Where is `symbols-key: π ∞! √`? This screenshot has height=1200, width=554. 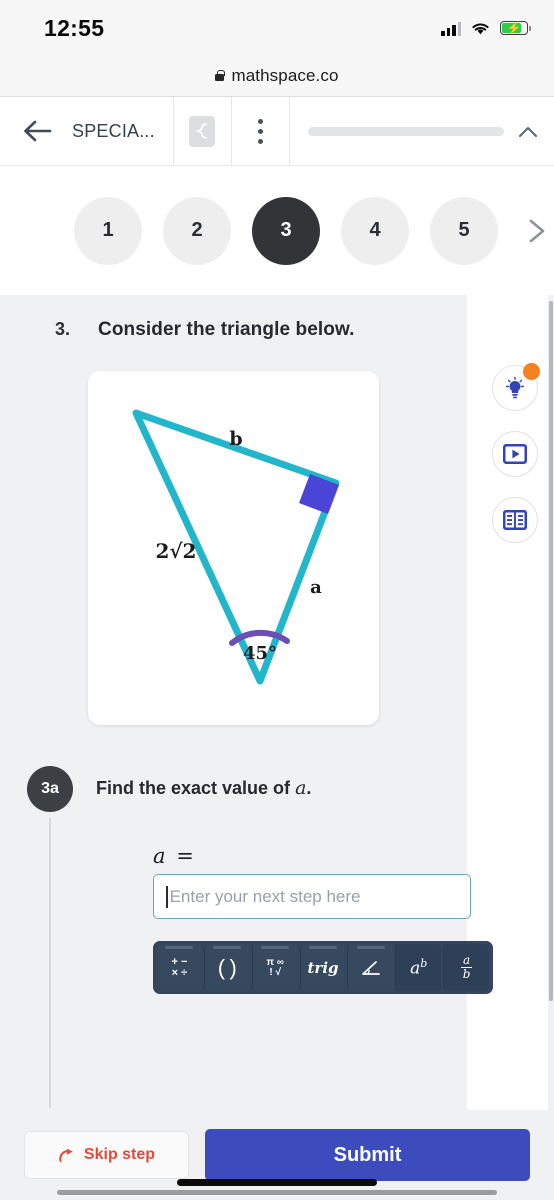
symbols-key: π ∞! √ is located at coordinates (274, 967).